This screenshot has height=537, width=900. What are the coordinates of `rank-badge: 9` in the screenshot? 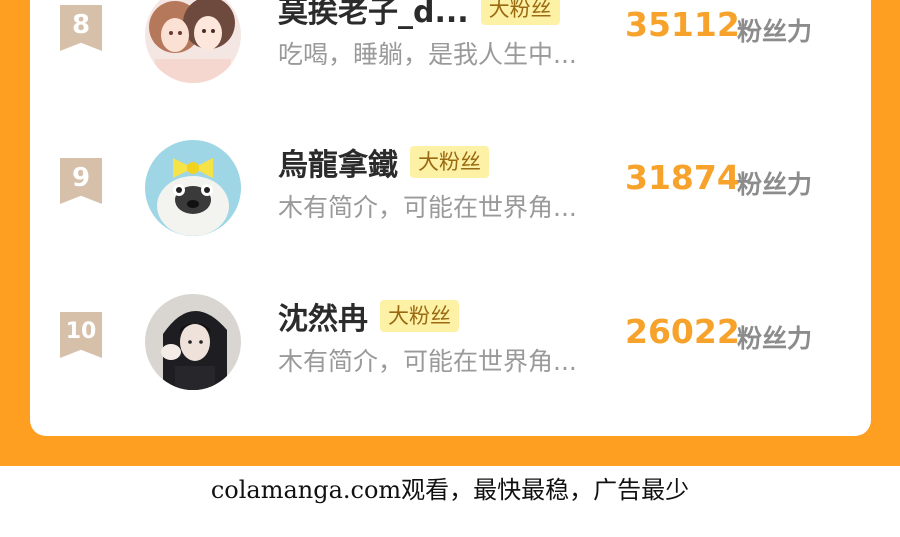 It's located at (81, 181).